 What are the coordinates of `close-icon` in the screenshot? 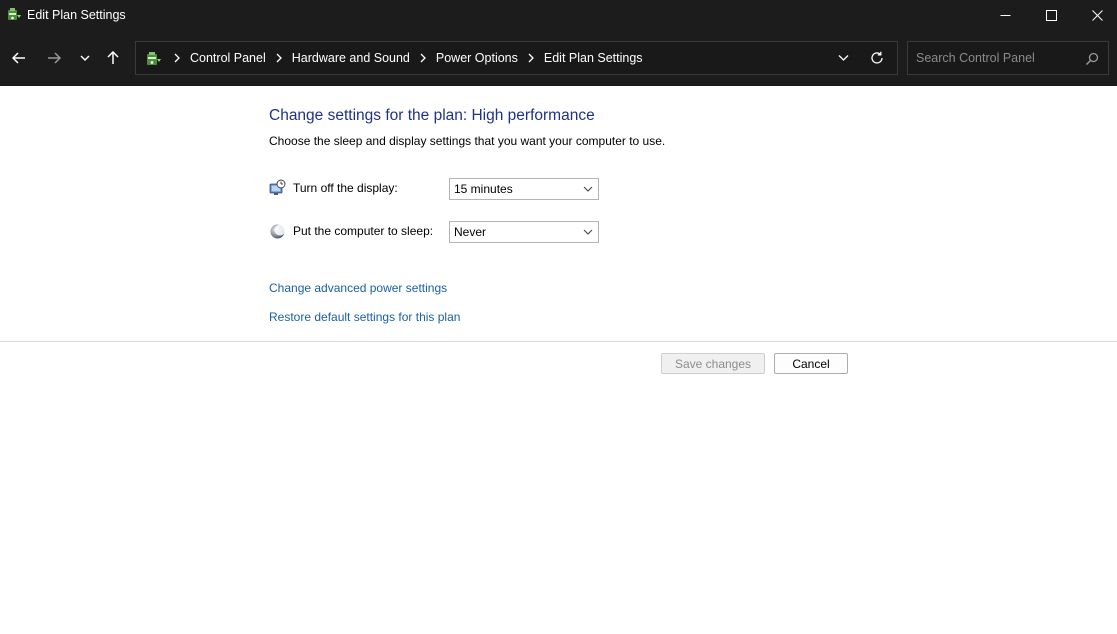 It's located at (1097, 15).